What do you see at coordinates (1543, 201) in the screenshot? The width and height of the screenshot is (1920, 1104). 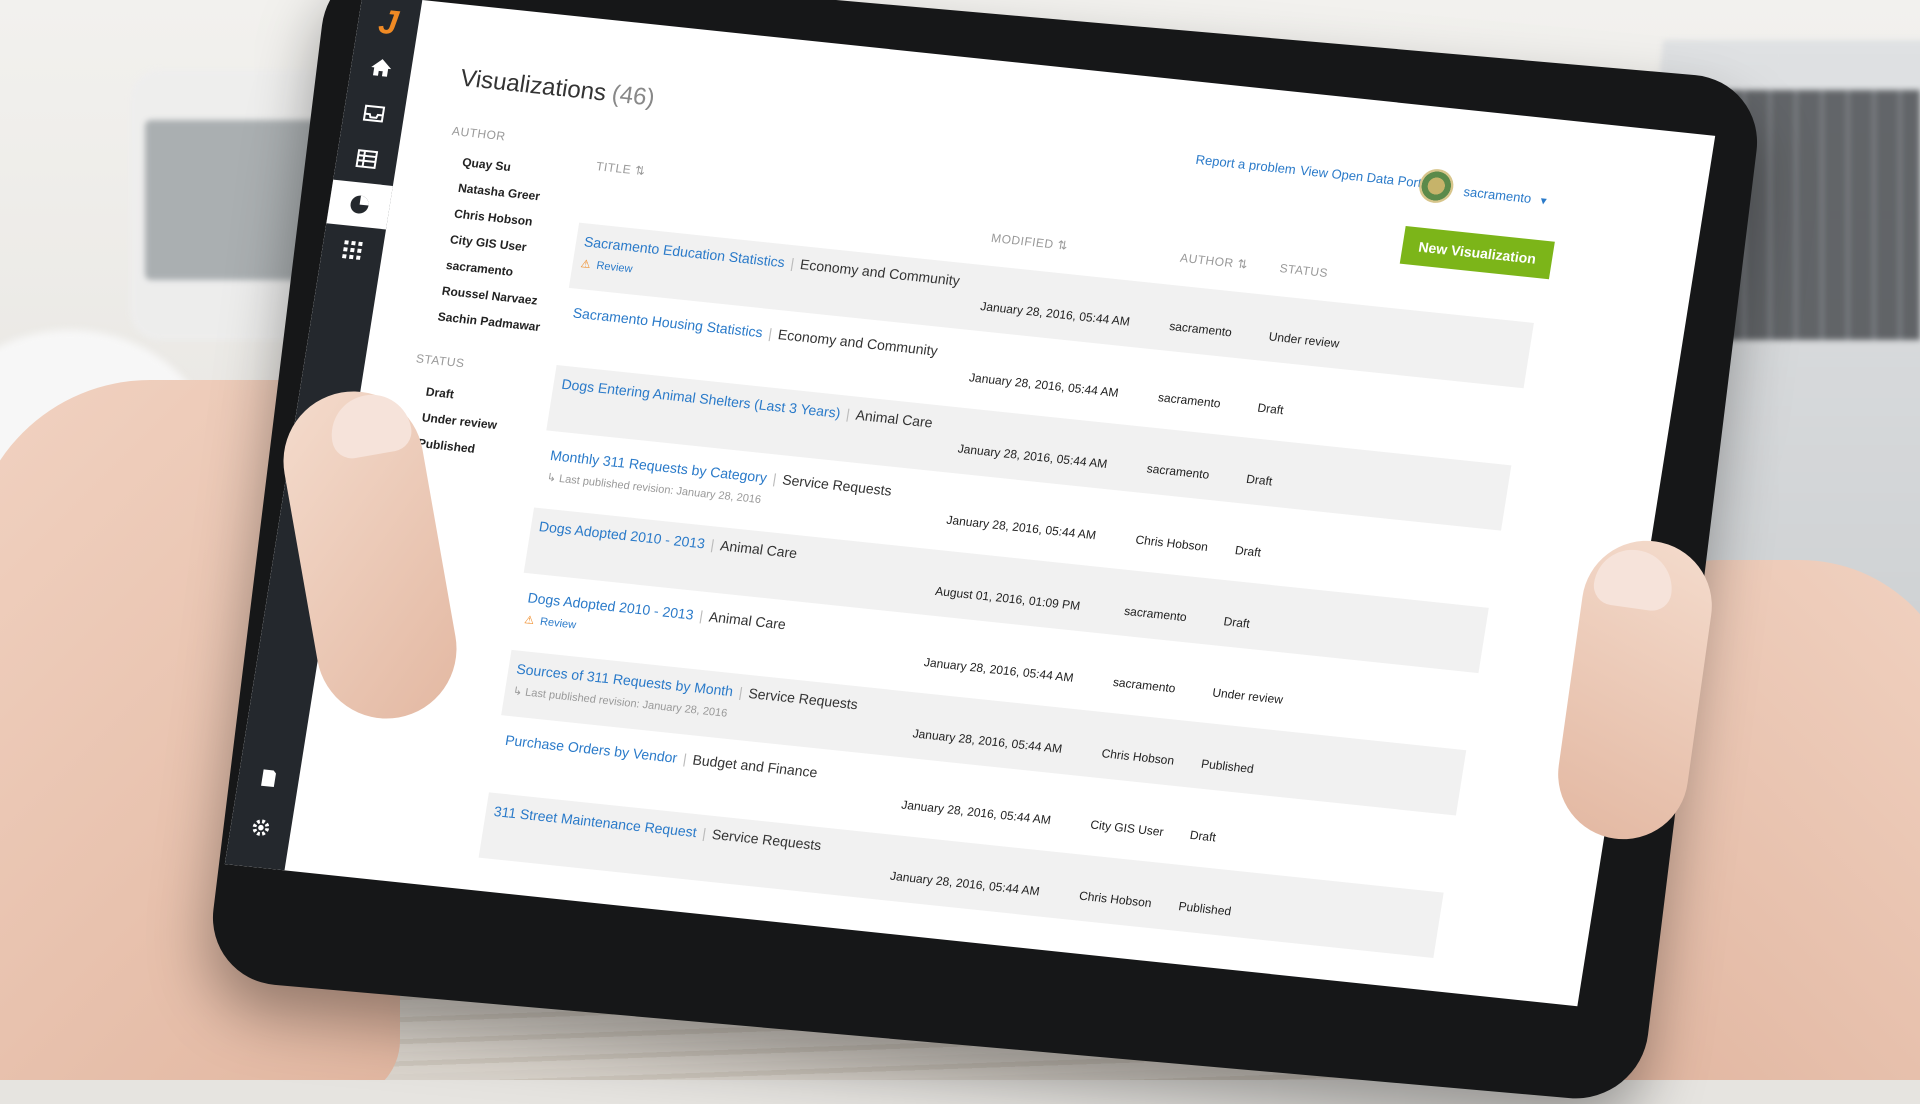 I see `chevron-down-icon: ▼` at bounding box center [1543, 201].